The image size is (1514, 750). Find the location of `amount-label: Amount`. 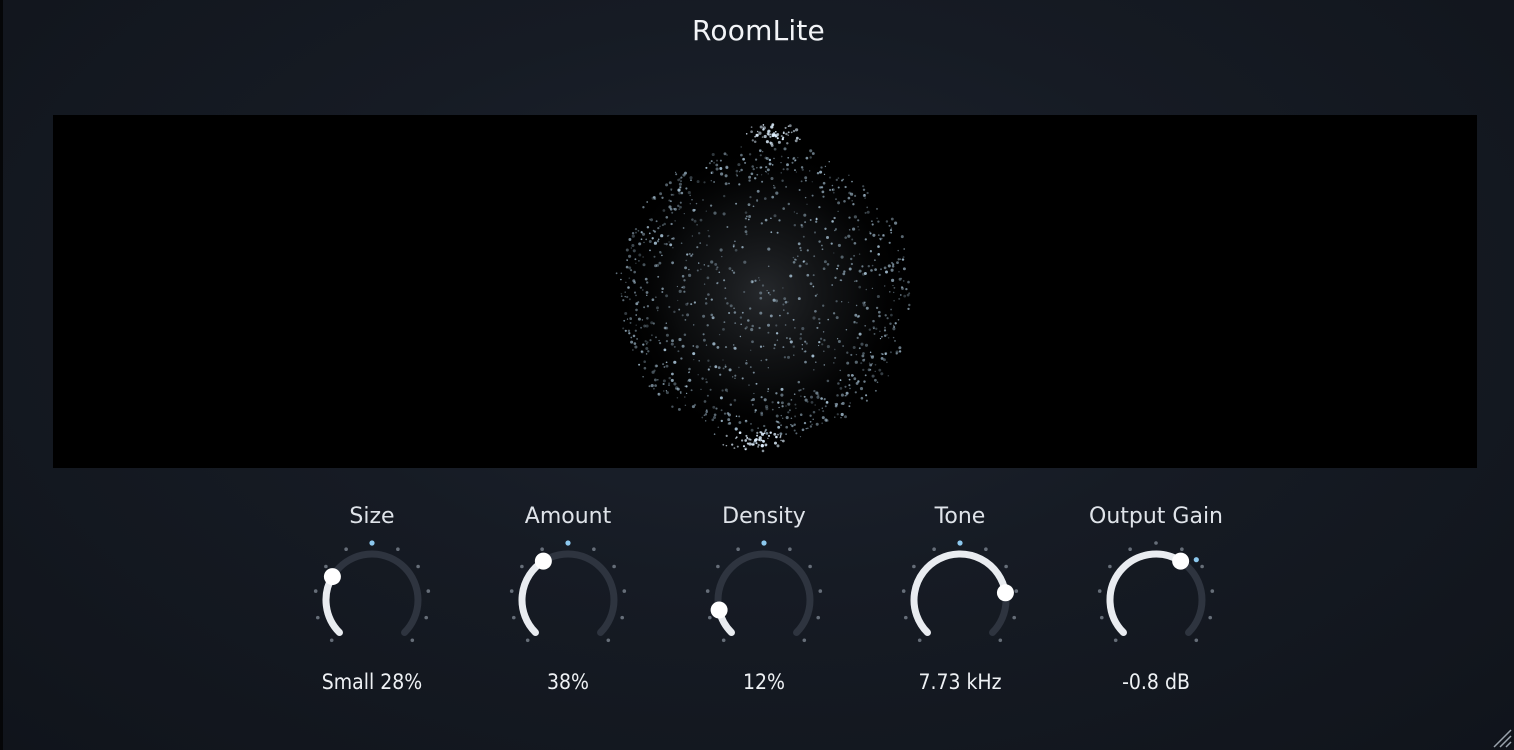

amount-label: Amount is located at coordinates (568, 516).